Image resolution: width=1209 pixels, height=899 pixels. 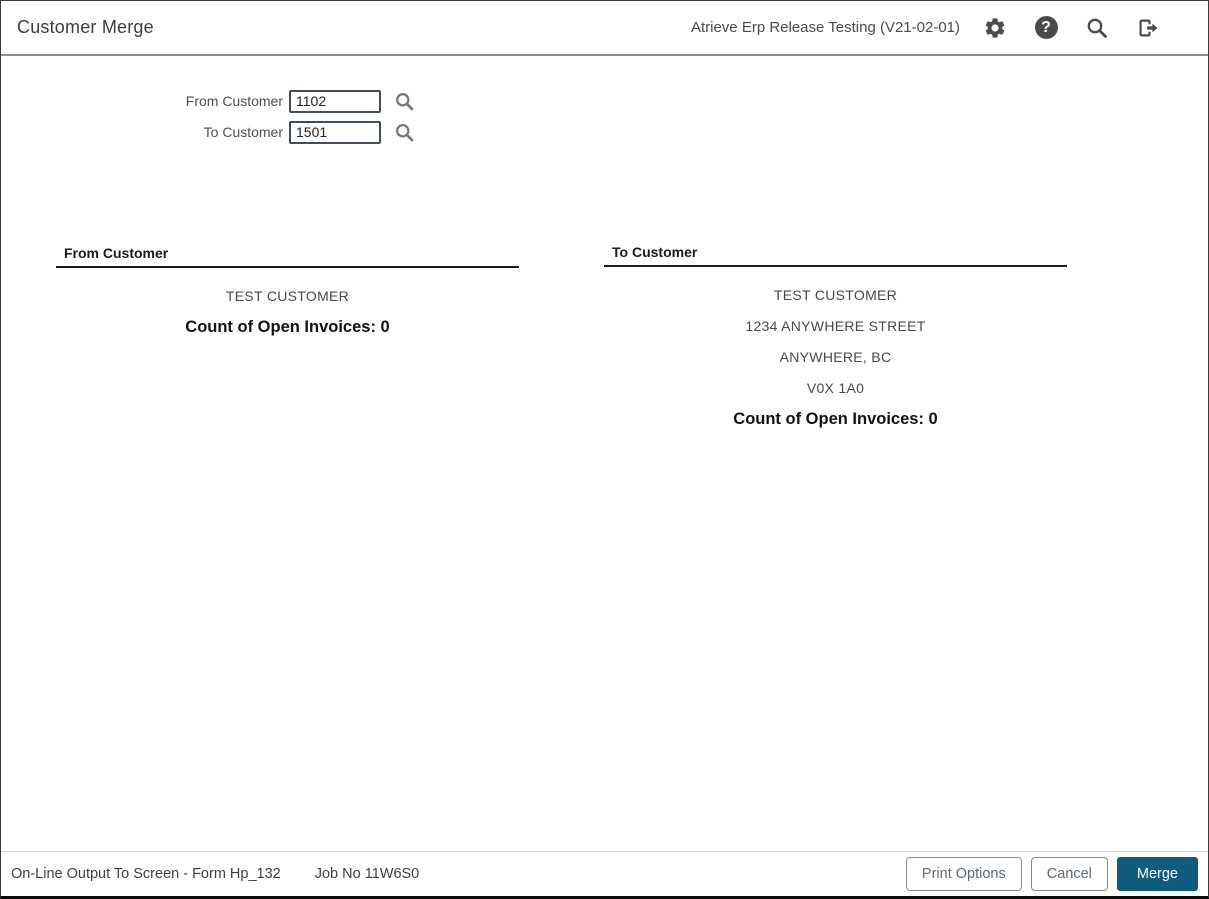 I want to click on cancel-button: Cancel, so click(x=1069, y=874).